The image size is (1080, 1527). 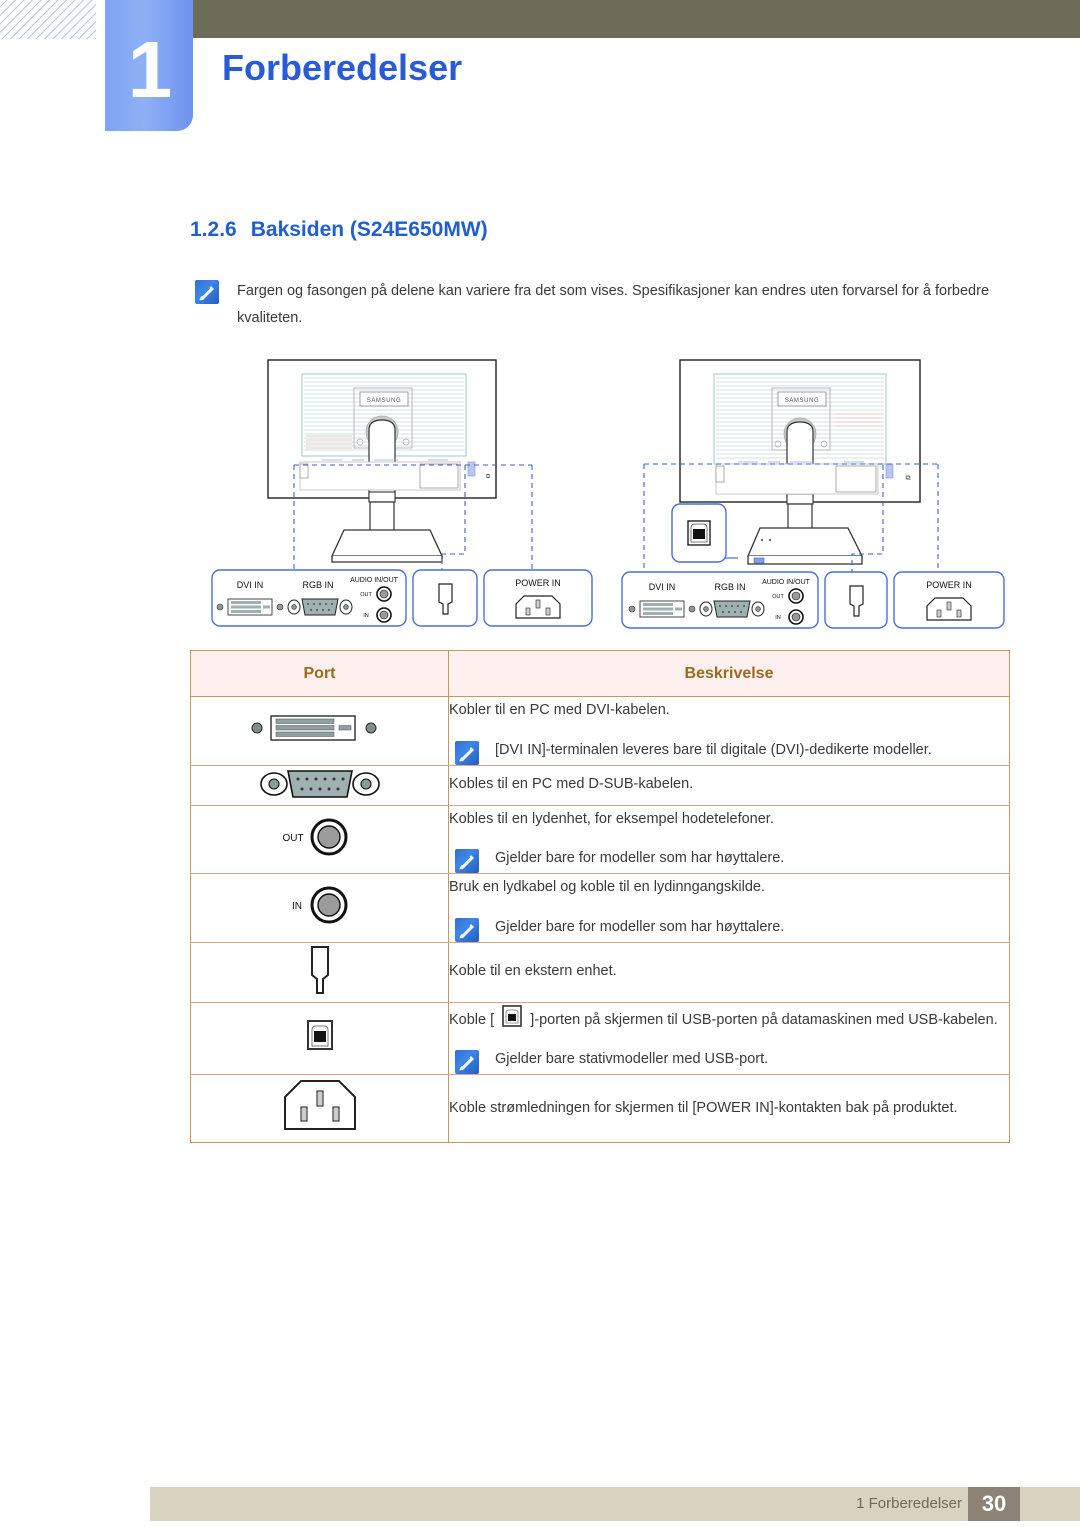 I want to click on chapter-number-tab: 1, so click(x=149, y=65).